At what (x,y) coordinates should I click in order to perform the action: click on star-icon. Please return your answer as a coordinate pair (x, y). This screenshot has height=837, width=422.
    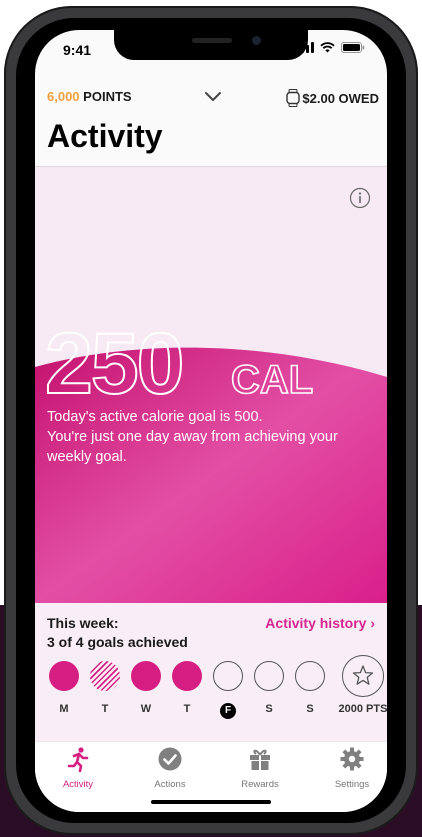
    Looking at the image, I should click on (363, 675).